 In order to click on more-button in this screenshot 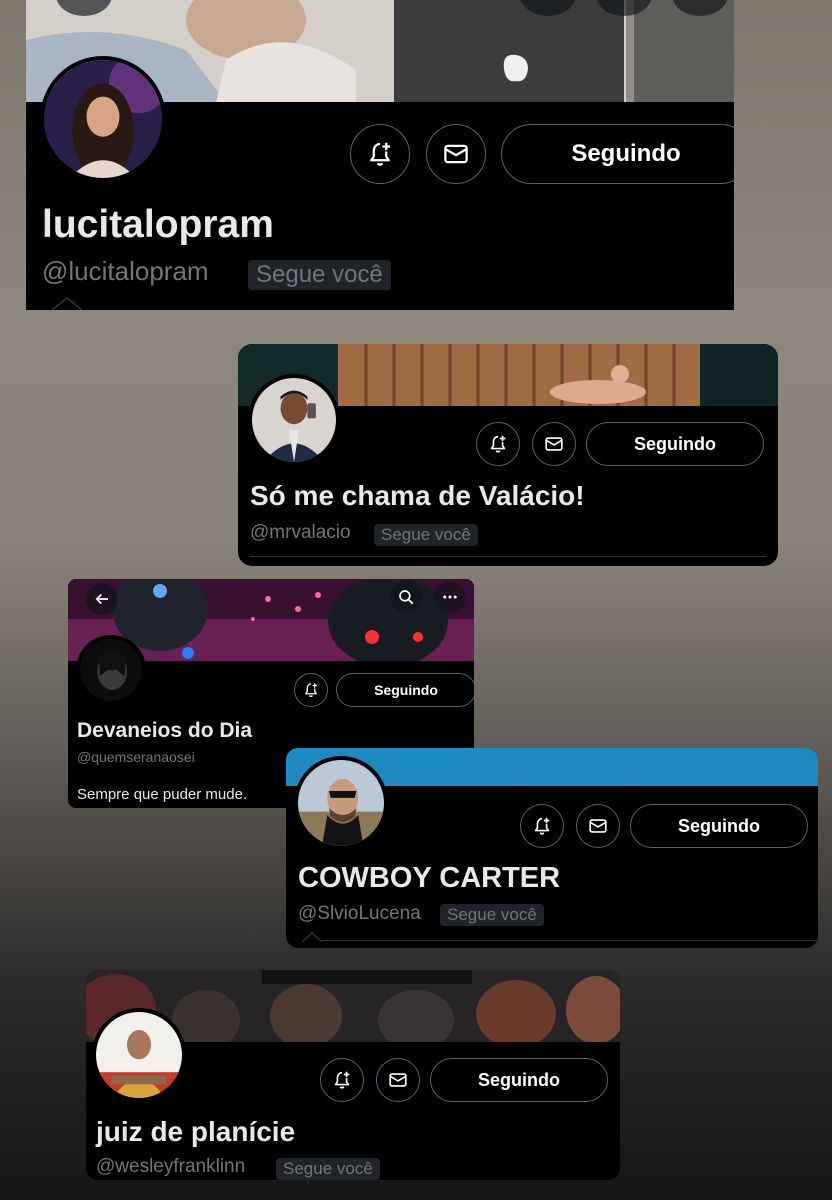, I will do `click(450, 597)`.